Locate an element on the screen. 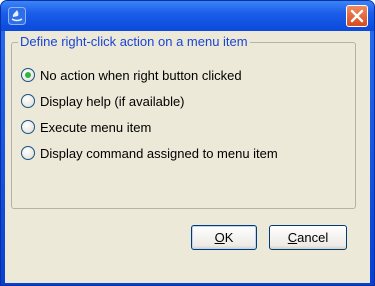 This screenshot has height=286, width=375. radio-label: Display command assigned to menu item is located at coordinates (159, 153).